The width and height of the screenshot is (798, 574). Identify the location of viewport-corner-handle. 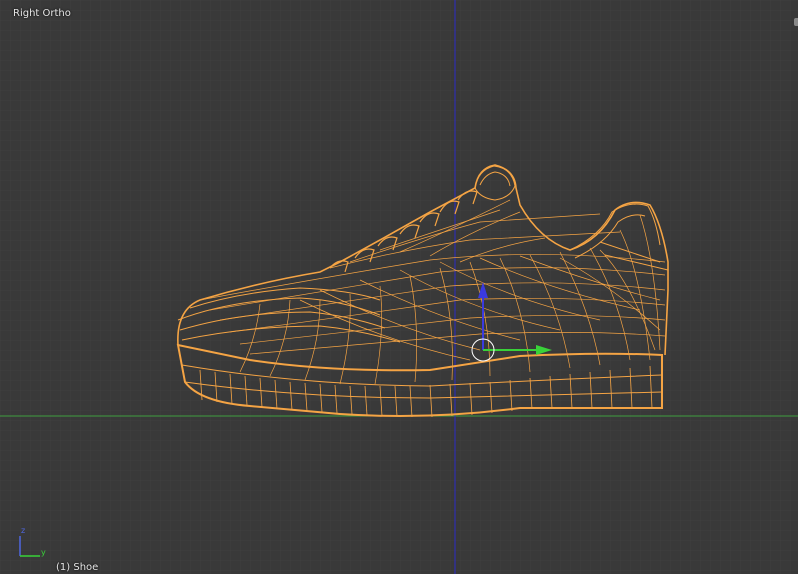
(796, 22).